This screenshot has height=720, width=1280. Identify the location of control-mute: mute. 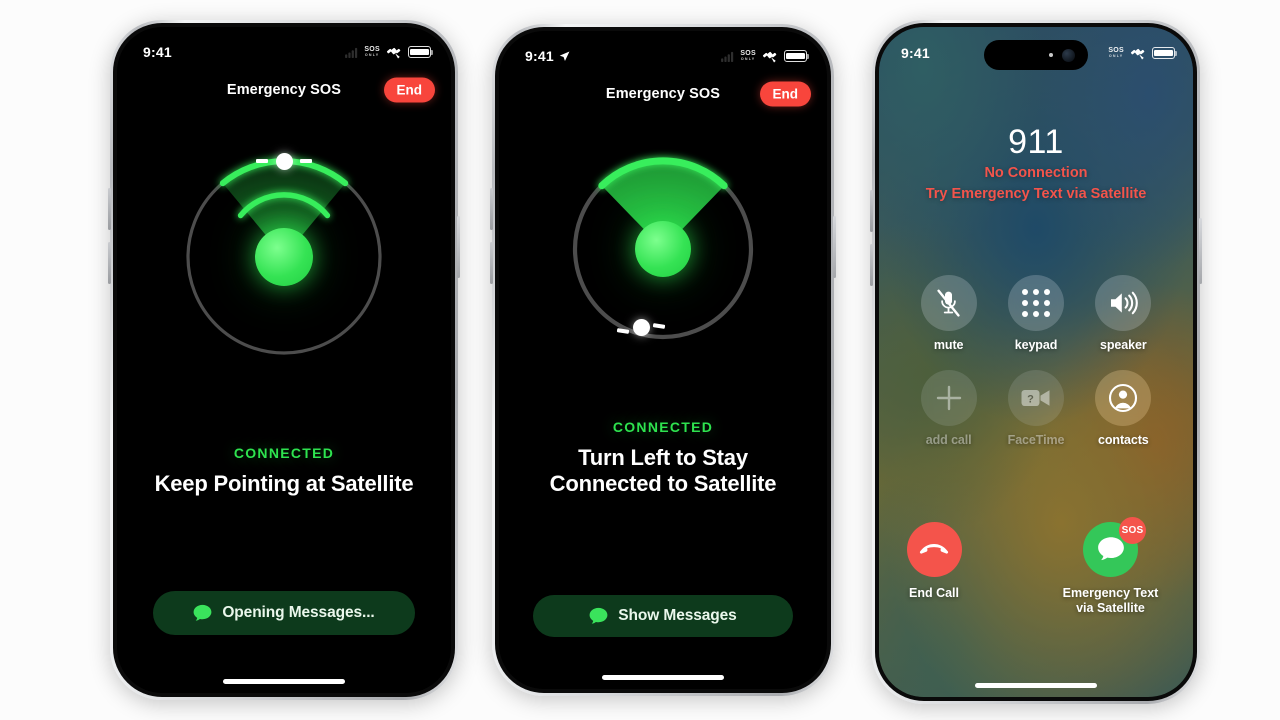
(948, 313).